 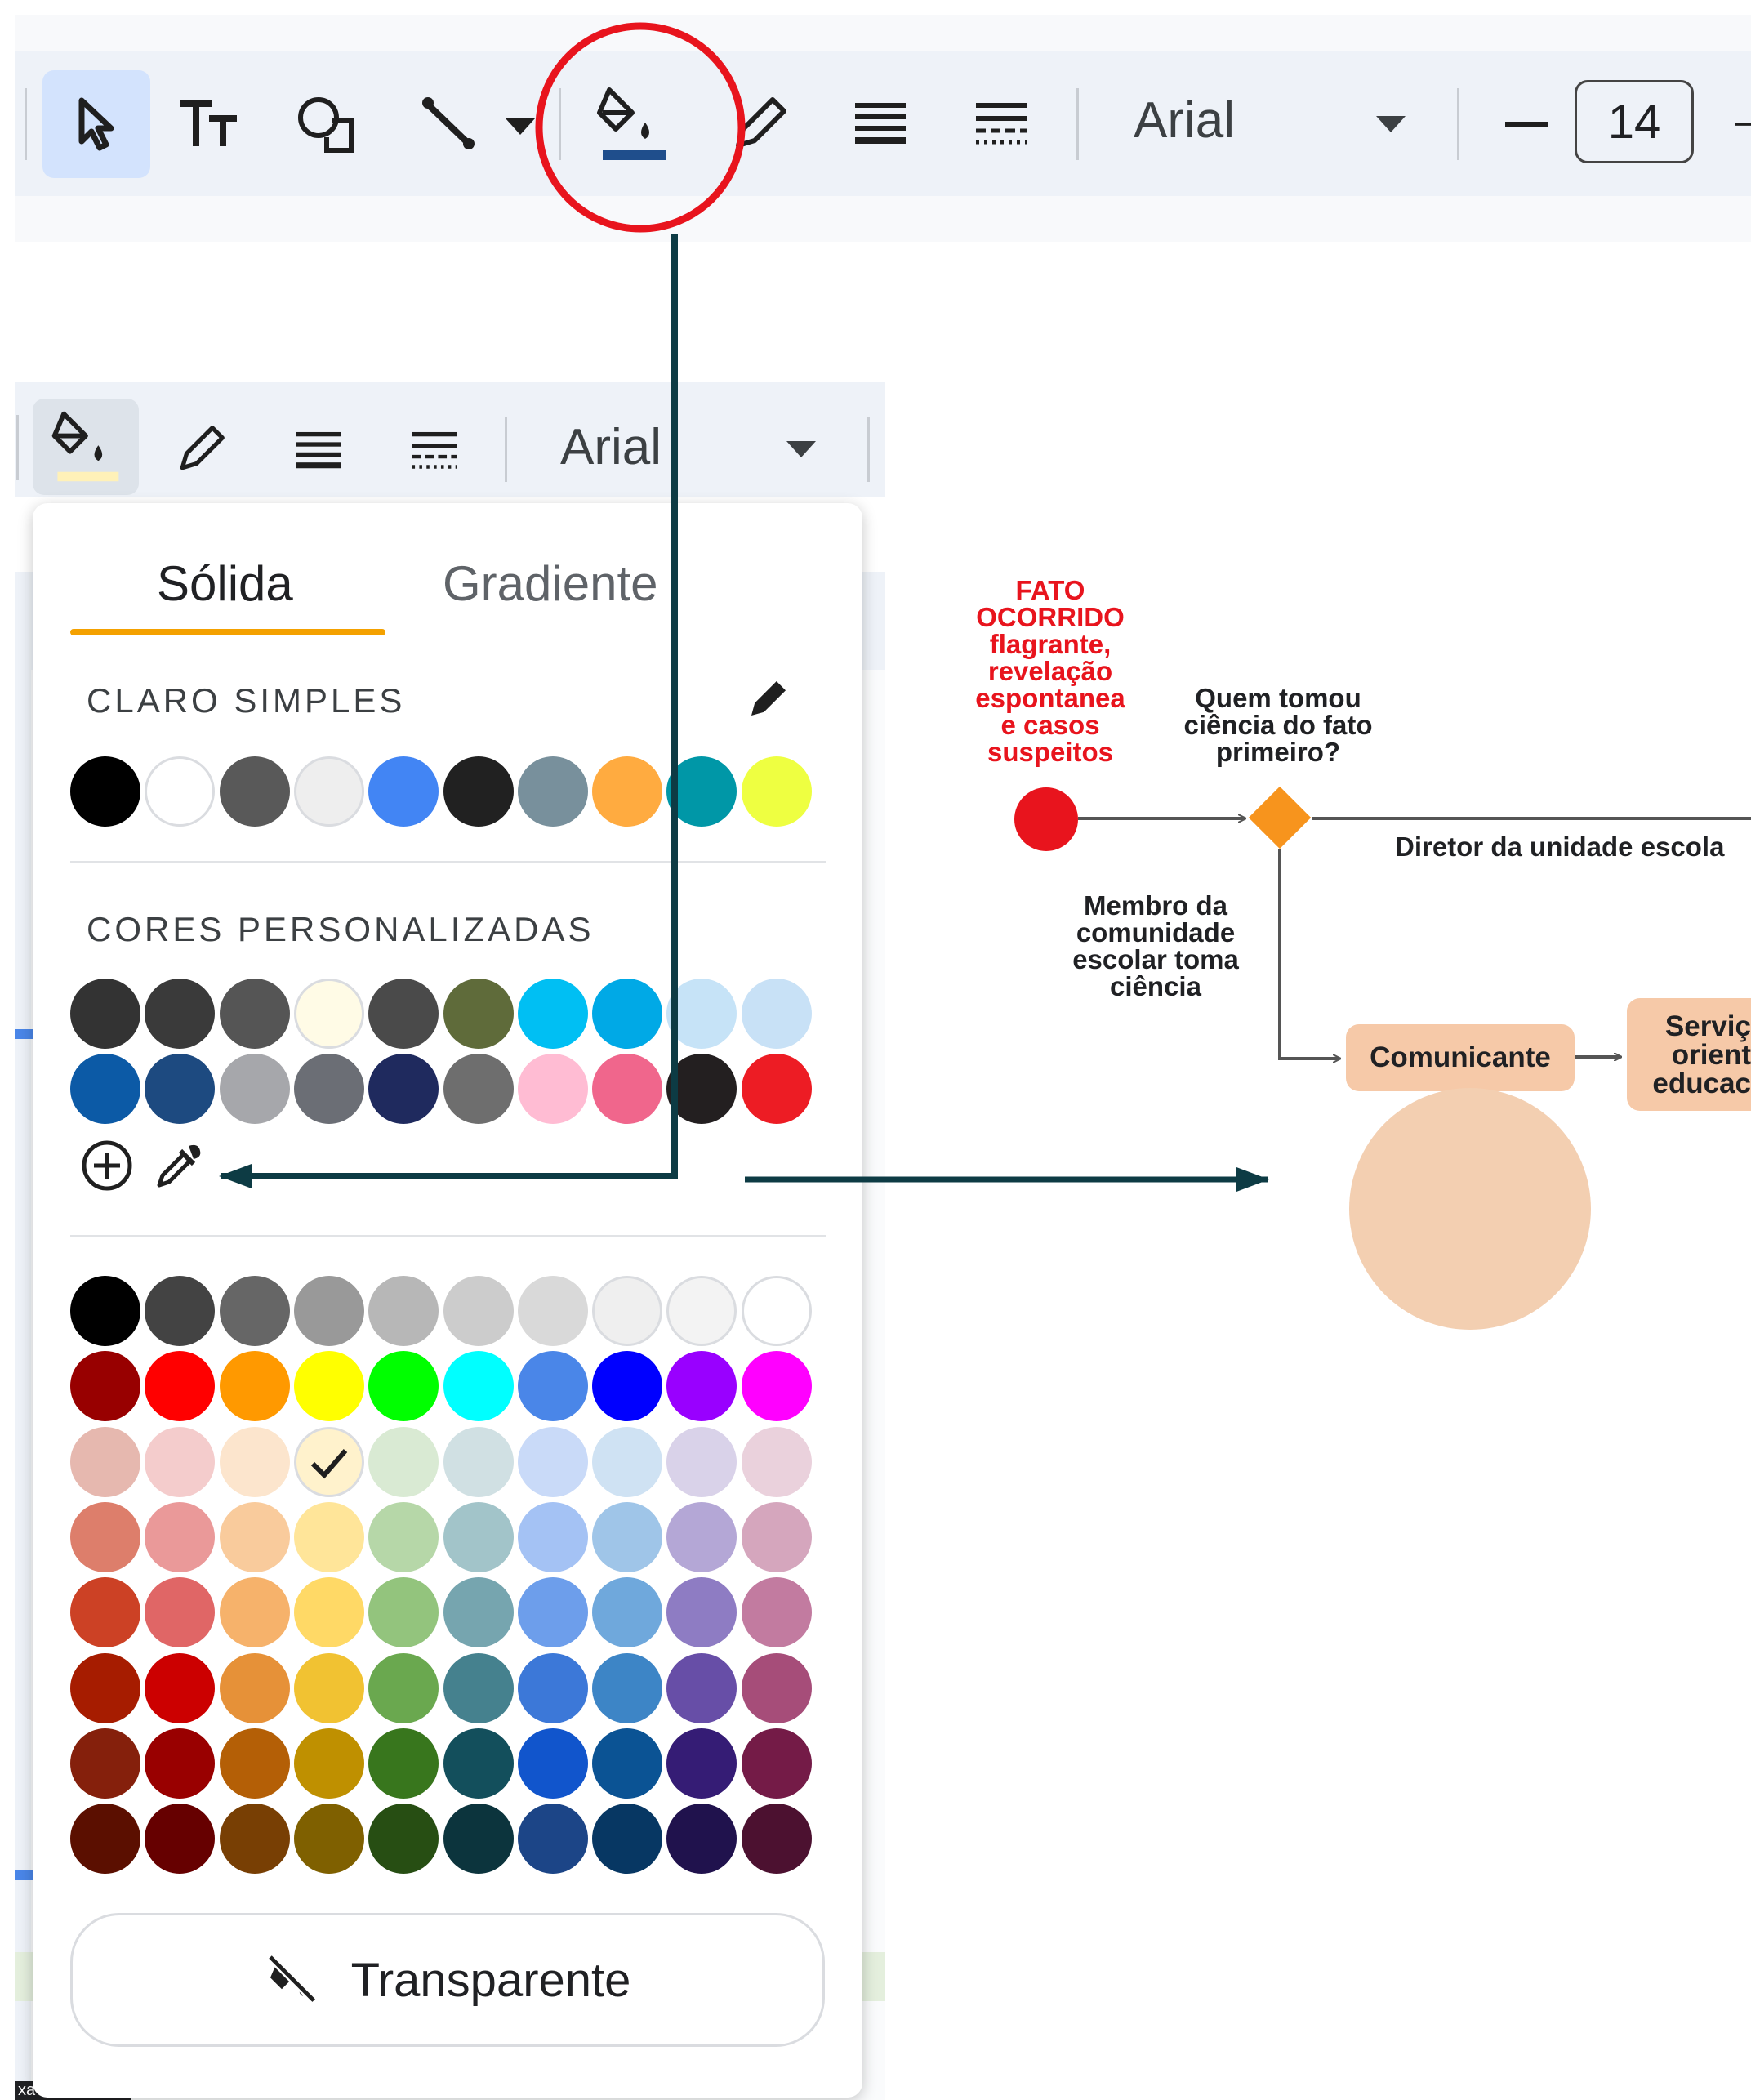 What do you see at coordinates (448, 711) in the screenshot?
I see `annotation-arrow-to-eyedropper` at bounding box center [448, 711].